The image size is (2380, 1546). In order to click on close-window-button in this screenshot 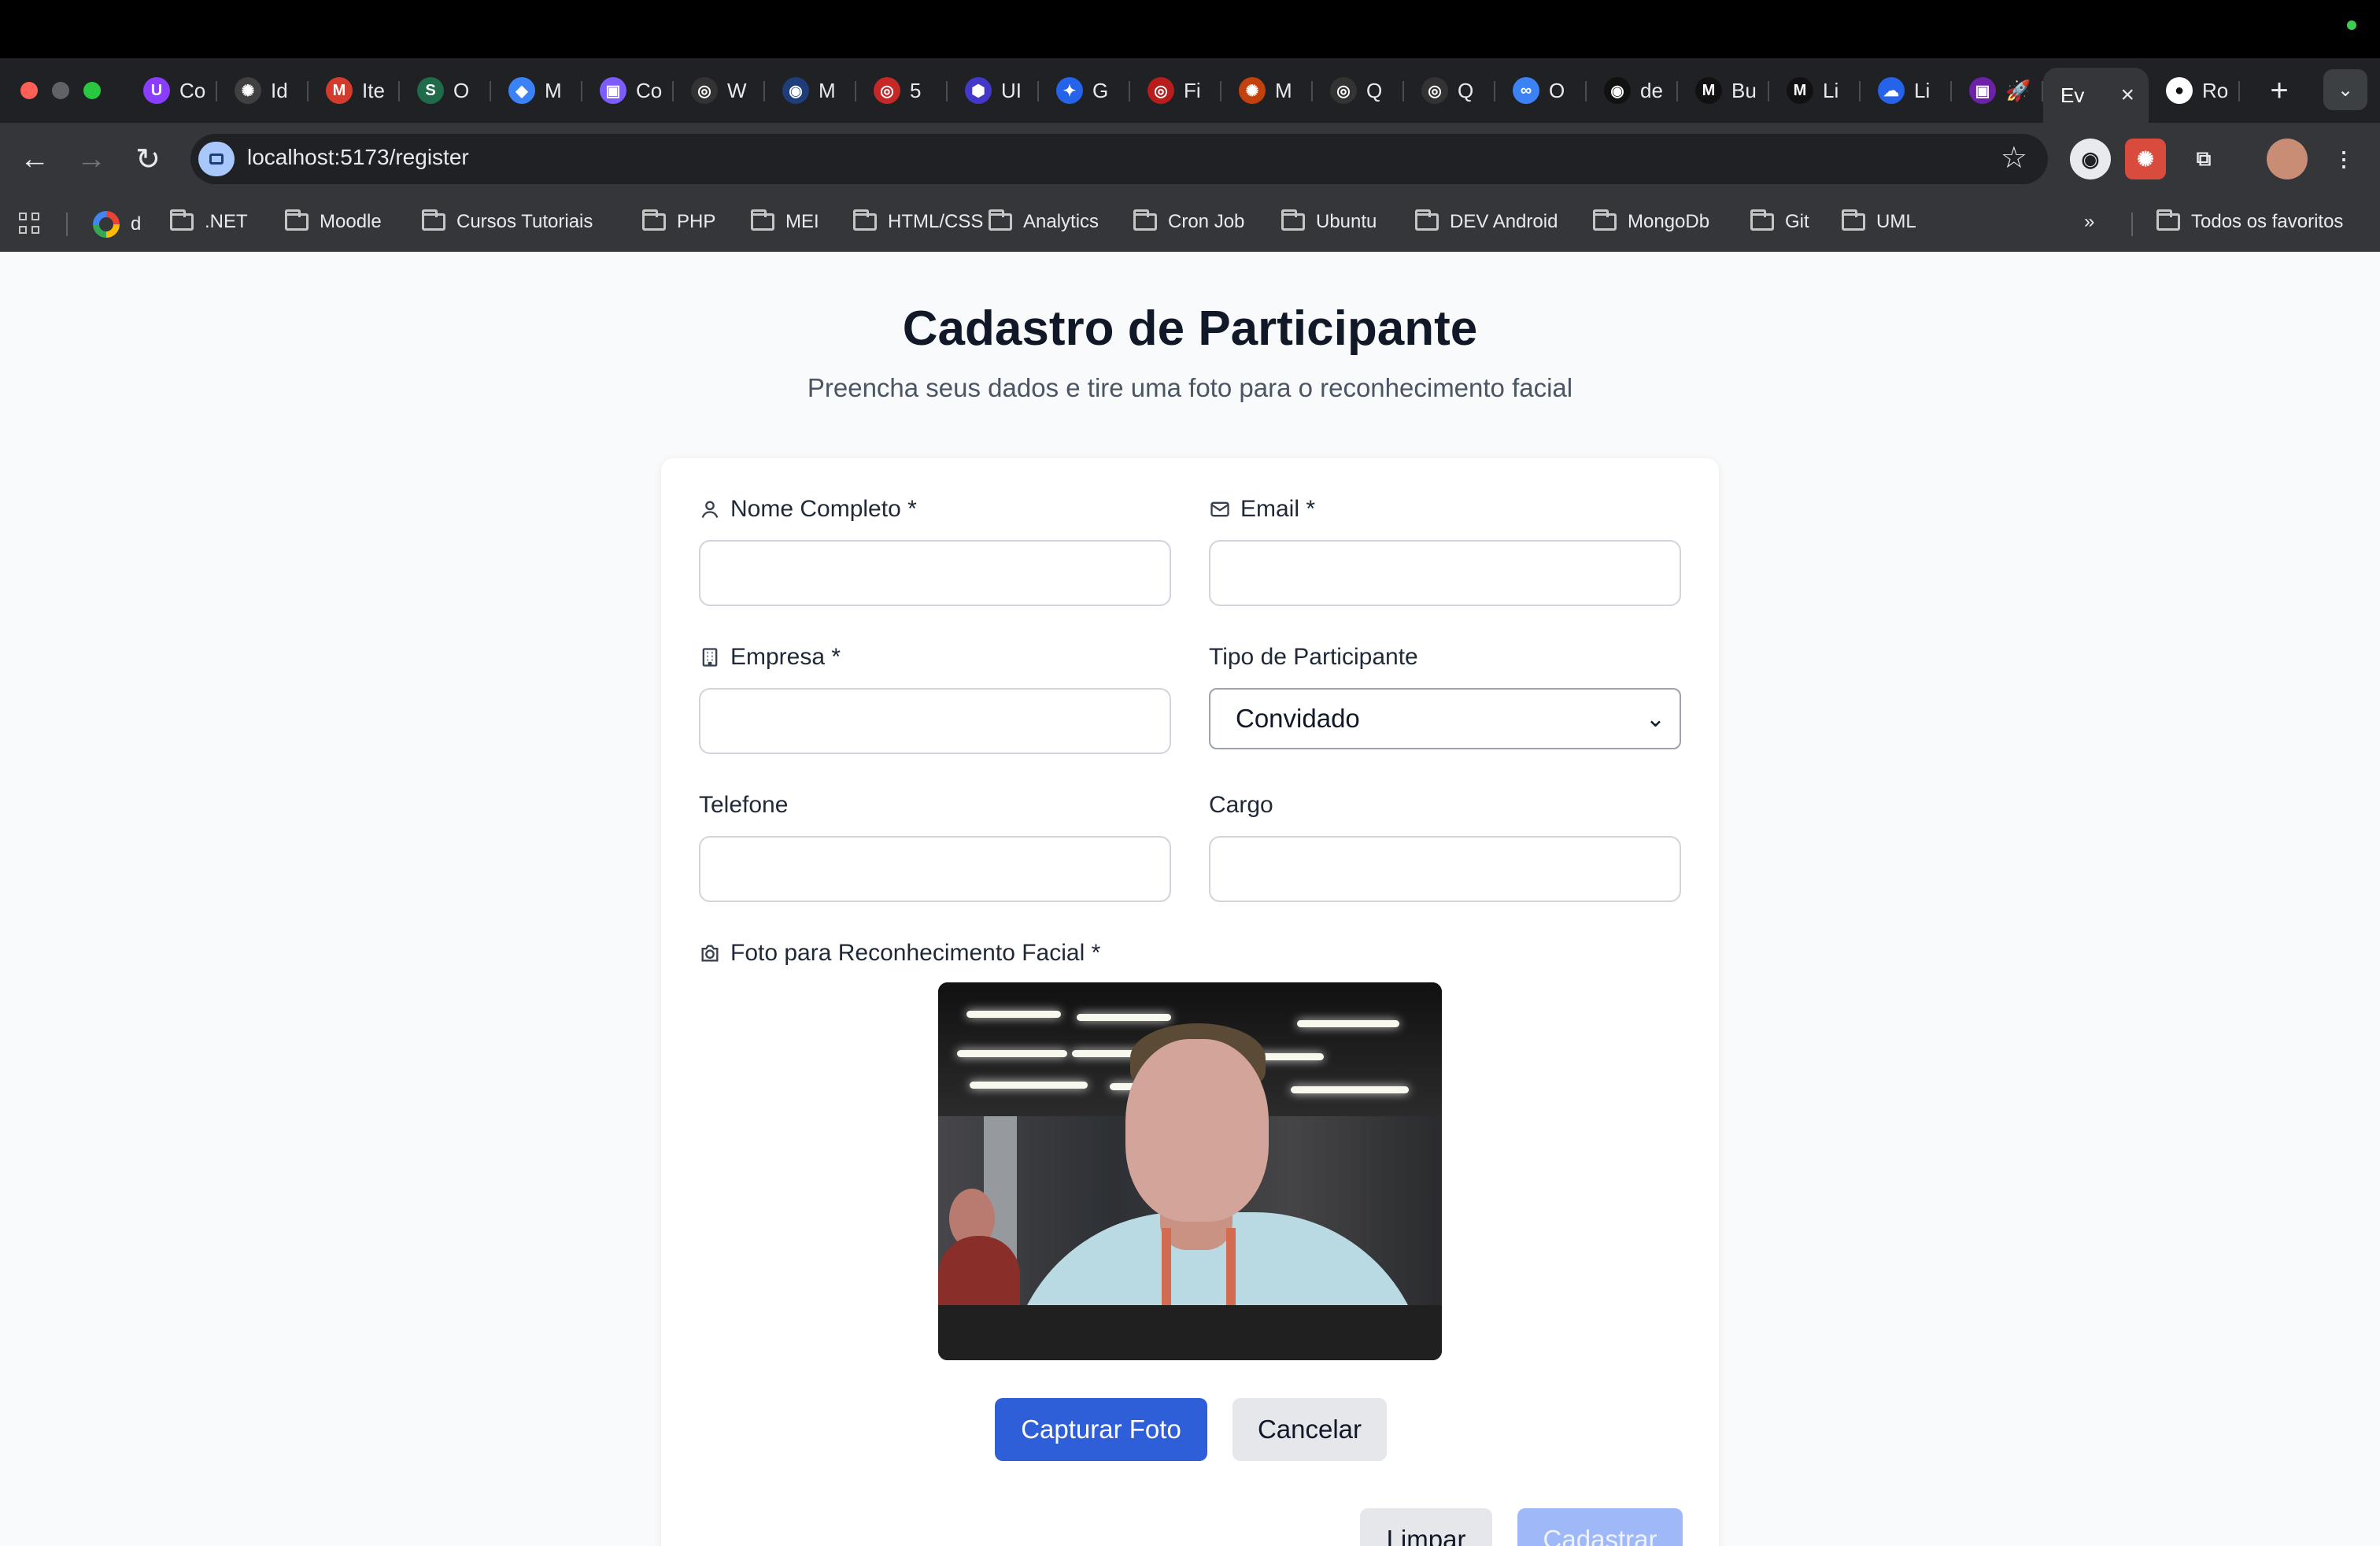, I will do `click(29, 90)`.